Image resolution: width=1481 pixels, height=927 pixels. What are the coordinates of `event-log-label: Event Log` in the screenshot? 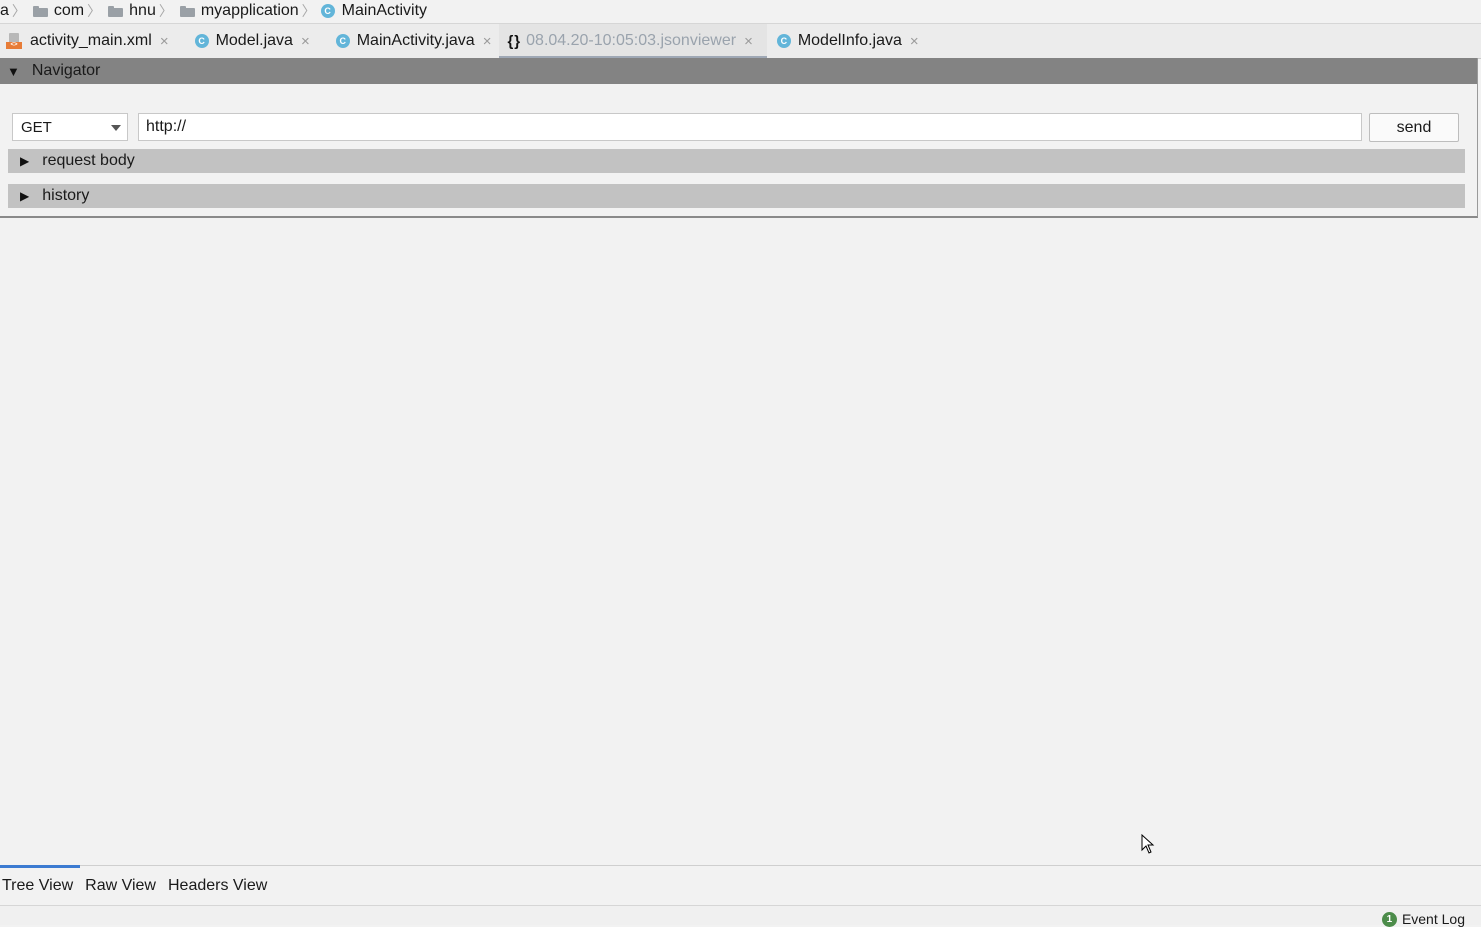 It's located at (1433, 919).